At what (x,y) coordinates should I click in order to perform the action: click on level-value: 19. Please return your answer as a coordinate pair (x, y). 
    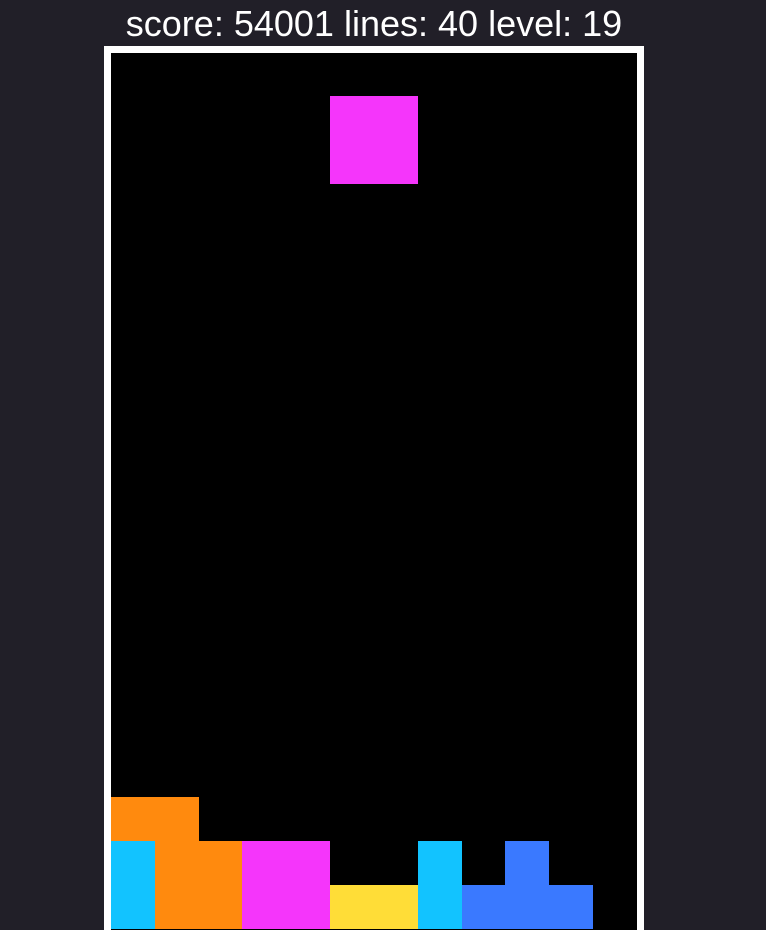
    Looking at the image, I should click on (602, 23).